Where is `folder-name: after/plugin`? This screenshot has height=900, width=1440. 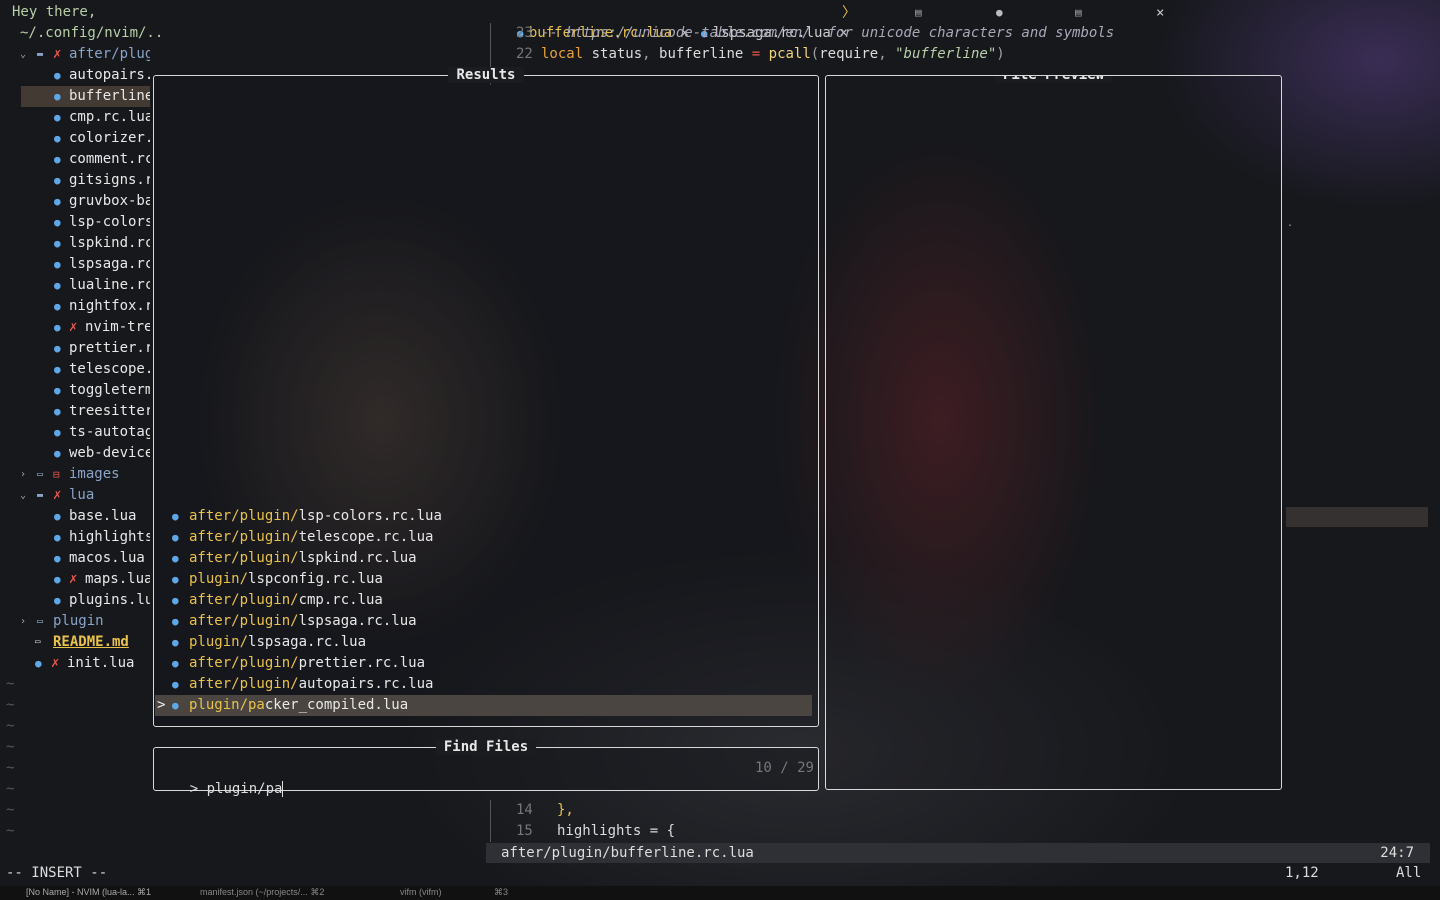 folder-name: after/plugin is located at coordinates (109, 54).